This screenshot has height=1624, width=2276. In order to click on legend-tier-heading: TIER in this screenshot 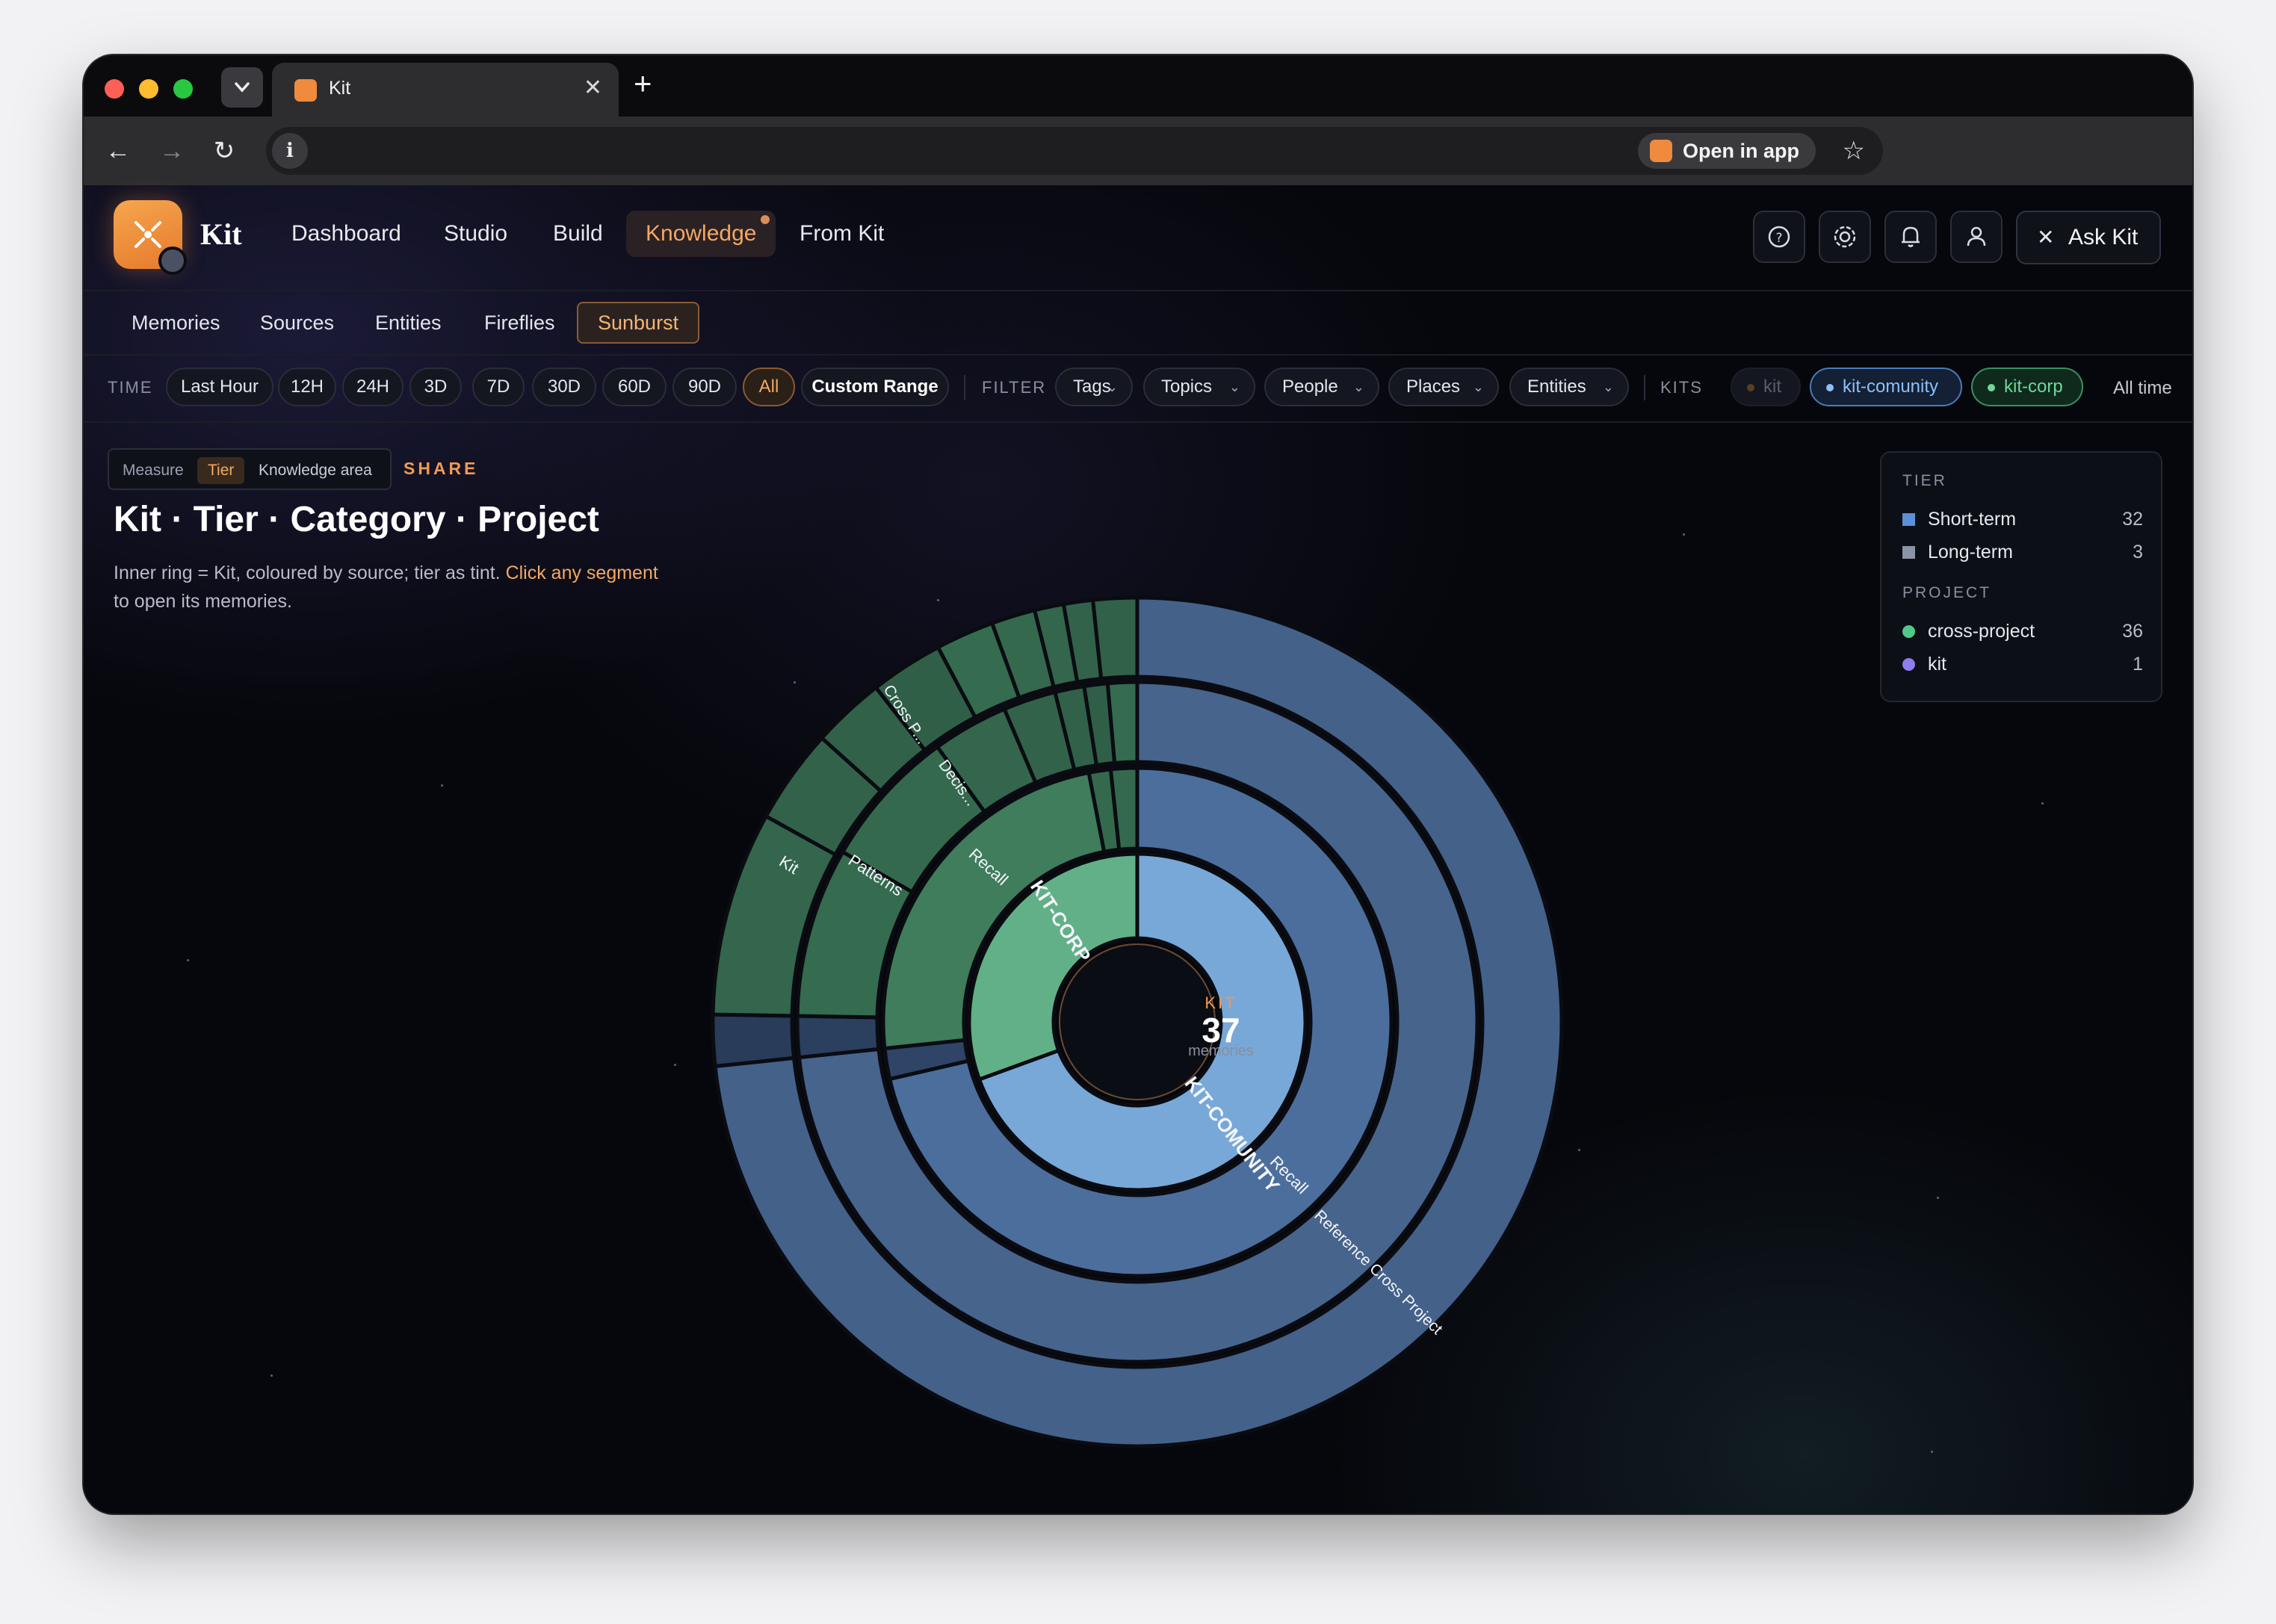, I will do `click(1924, 480)`.